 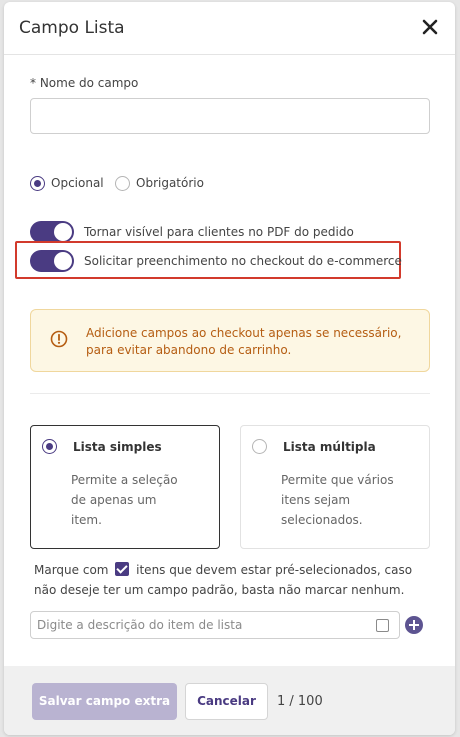 I want to click on close-icon, so click(x=430, y=27).